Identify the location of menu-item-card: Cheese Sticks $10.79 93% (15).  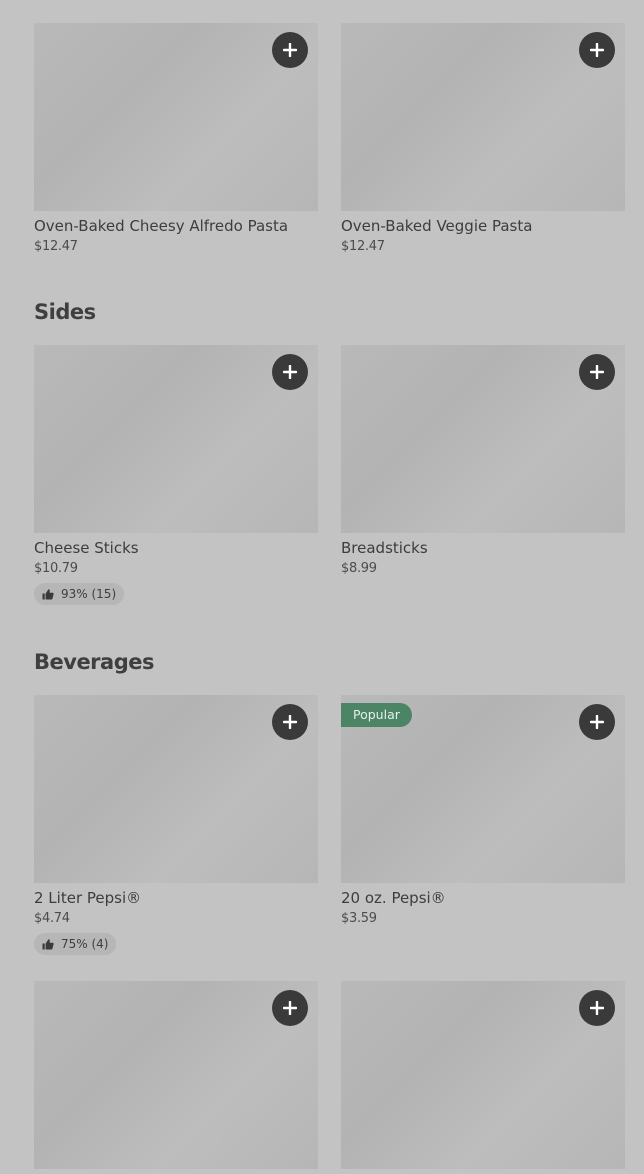
(176, 475).